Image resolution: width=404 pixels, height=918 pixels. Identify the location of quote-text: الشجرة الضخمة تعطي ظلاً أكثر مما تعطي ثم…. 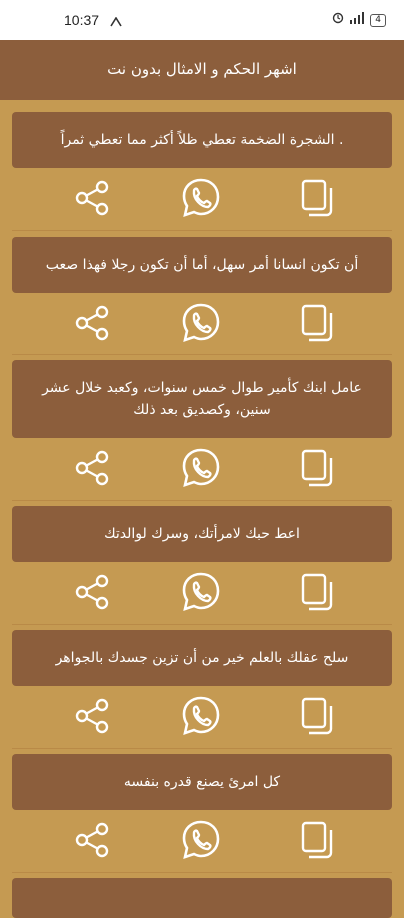
(202, 140).